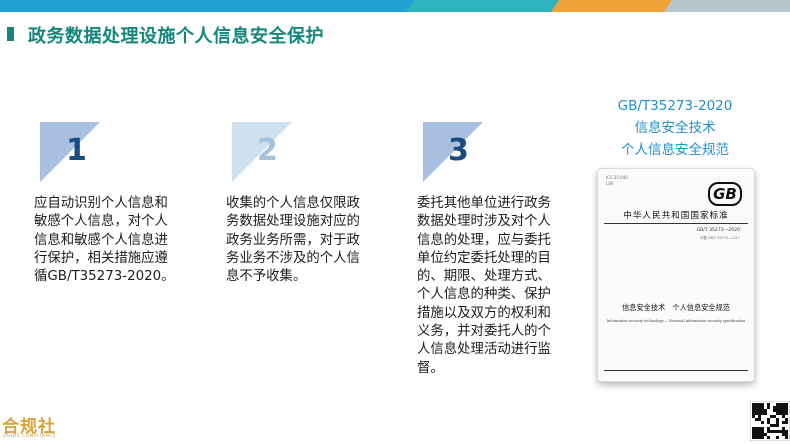  I want to click on step-3-number: 3, so click(458, 150).